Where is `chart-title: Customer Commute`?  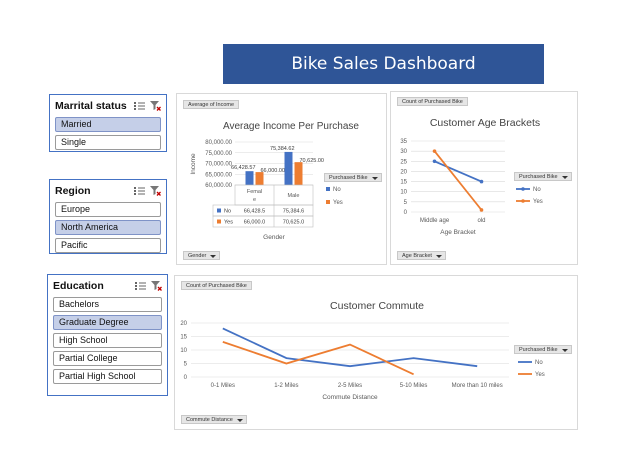
chart-title: Customer Commute is located at coordinates (377, 306).